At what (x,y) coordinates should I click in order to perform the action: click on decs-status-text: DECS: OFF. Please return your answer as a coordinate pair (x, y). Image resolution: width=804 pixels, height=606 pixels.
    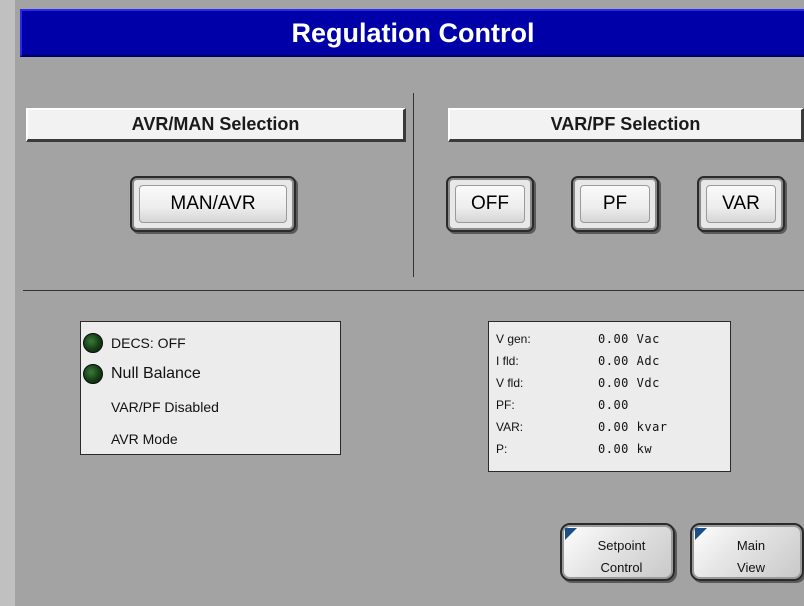
    Looking at the image, I should click on (148, 343).